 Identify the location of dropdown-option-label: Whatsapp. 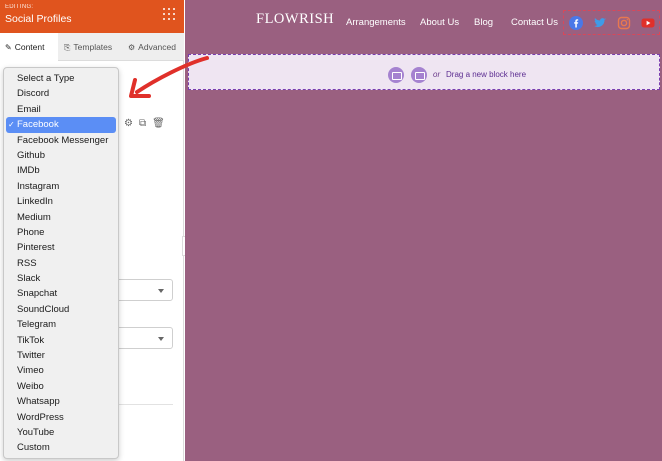
(38, 402).